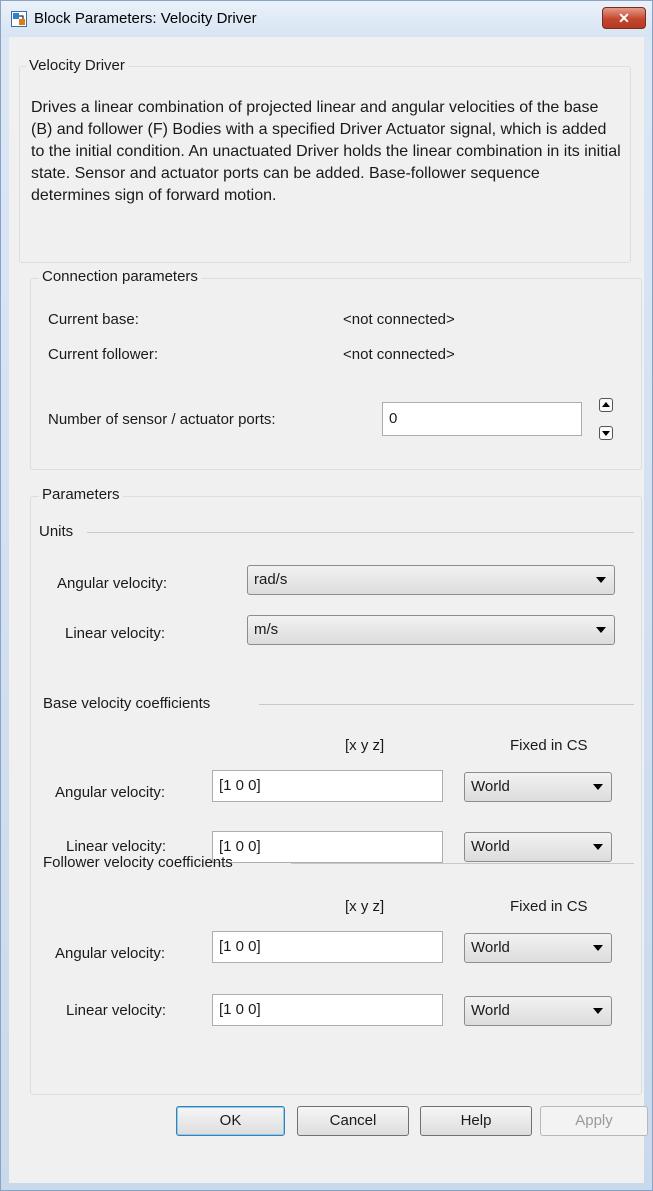  I want to click on current-follower-value: <not connected>, so click(399, 354).